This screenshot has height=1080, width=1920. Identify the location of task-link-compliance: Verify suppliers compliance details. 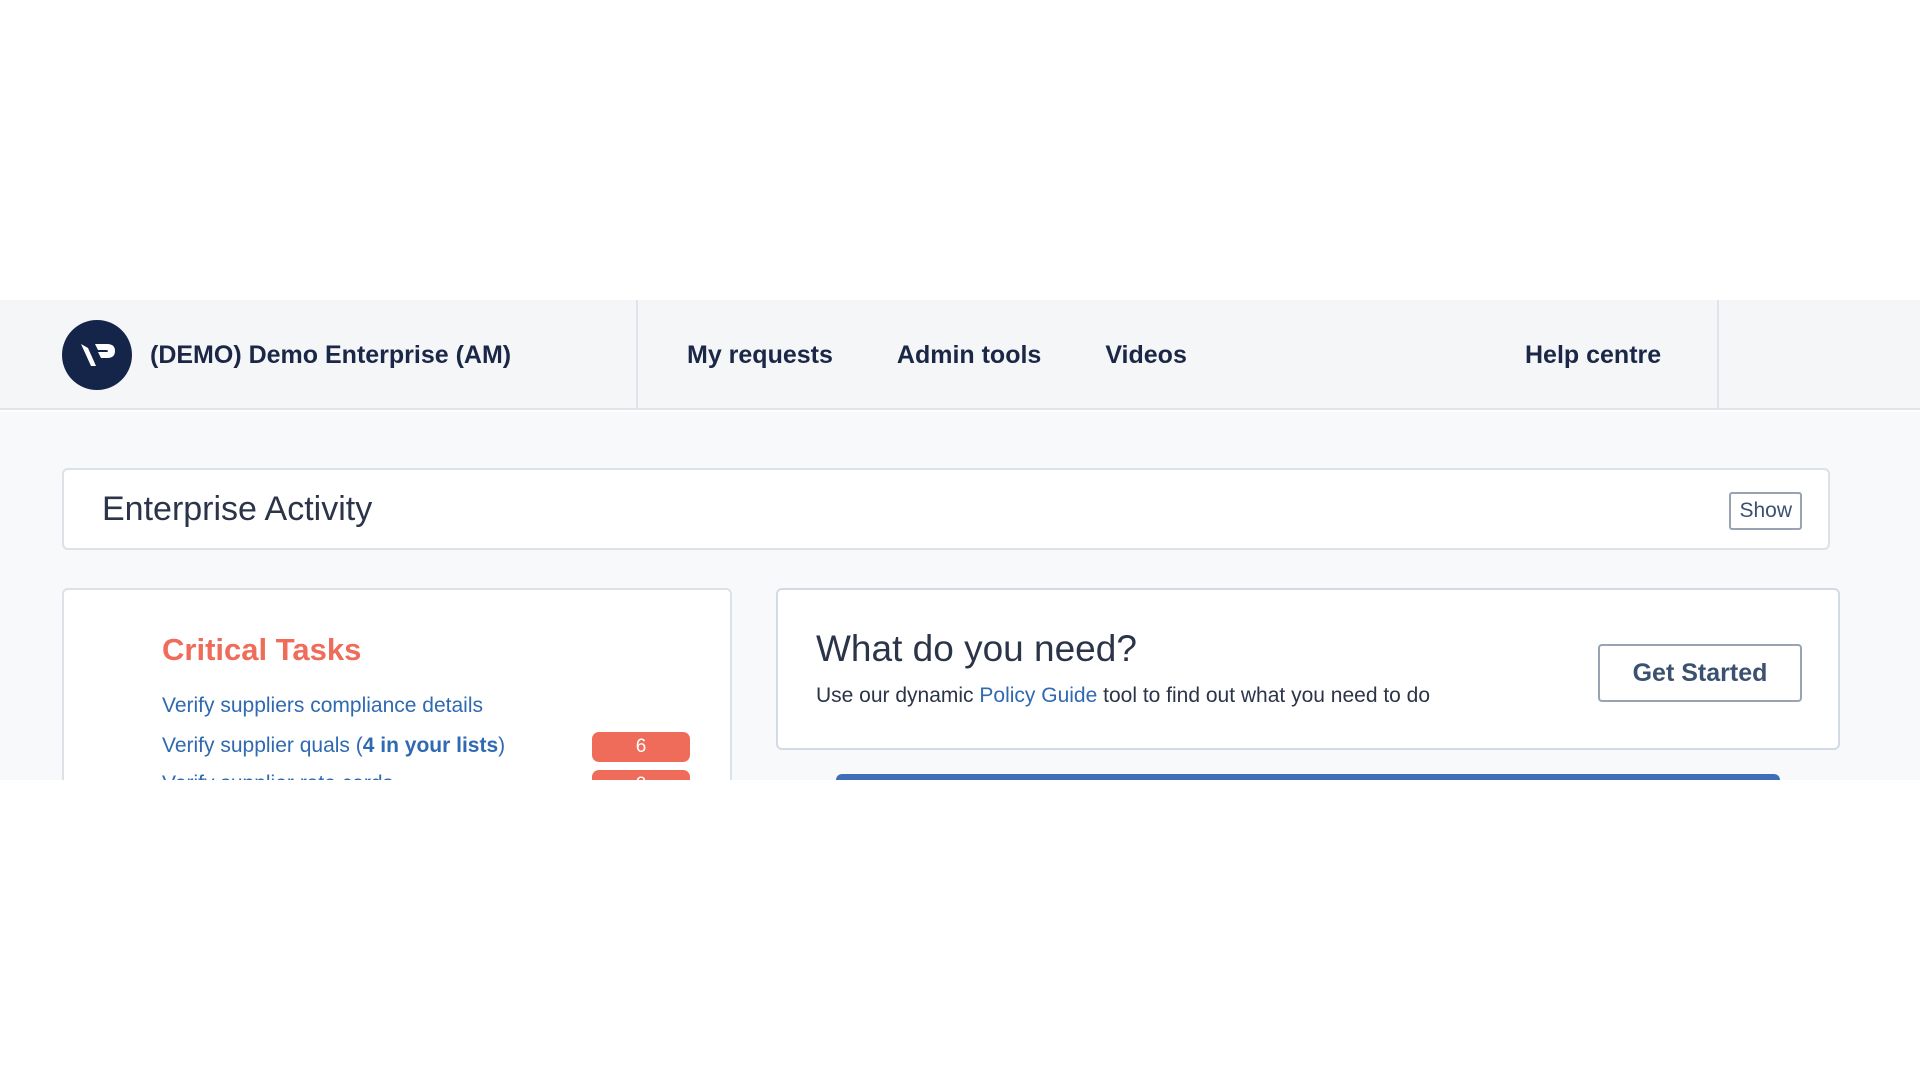
(322, 706).